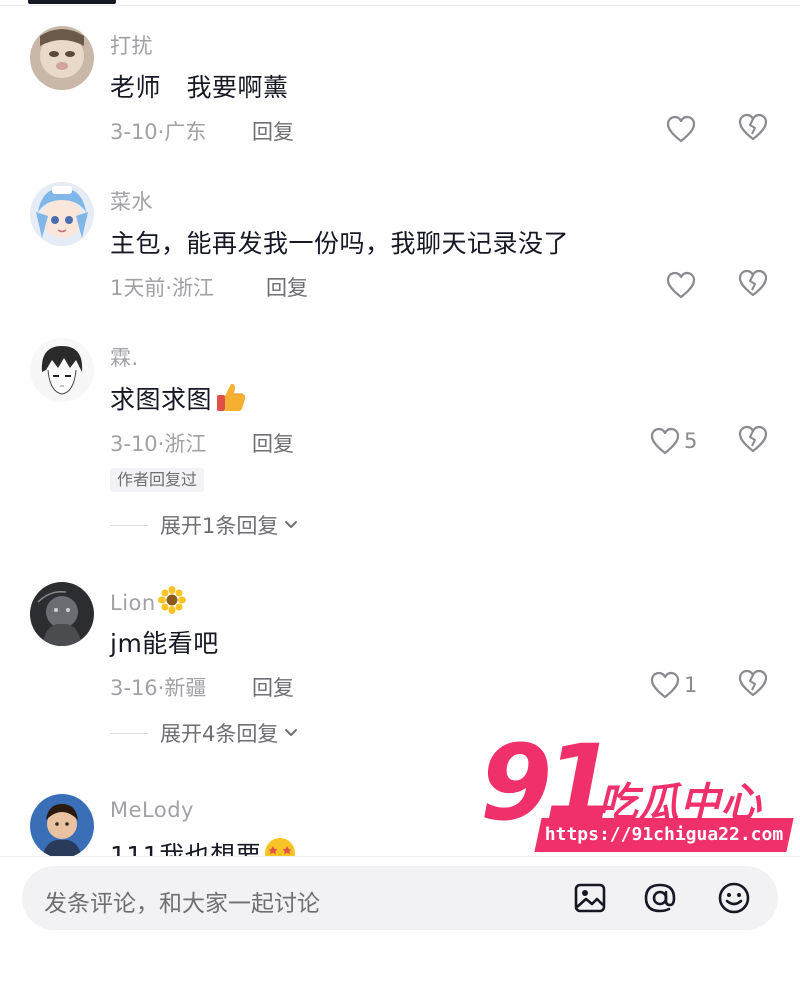 The width and height of the screenshot is (800, 1004). What do you see at coordinates (72, 2) in the screenshot?
I see `active-tab-indicator` at bounding box center [72, 2].